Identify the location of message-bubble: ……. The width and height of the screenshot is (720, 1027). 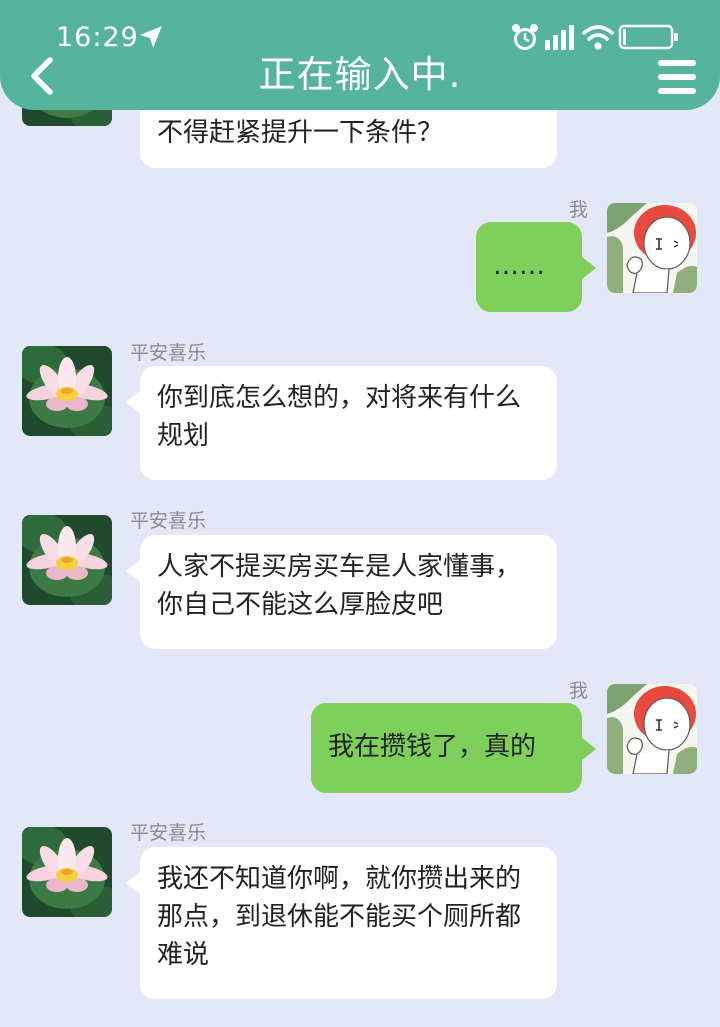
(536, 267).